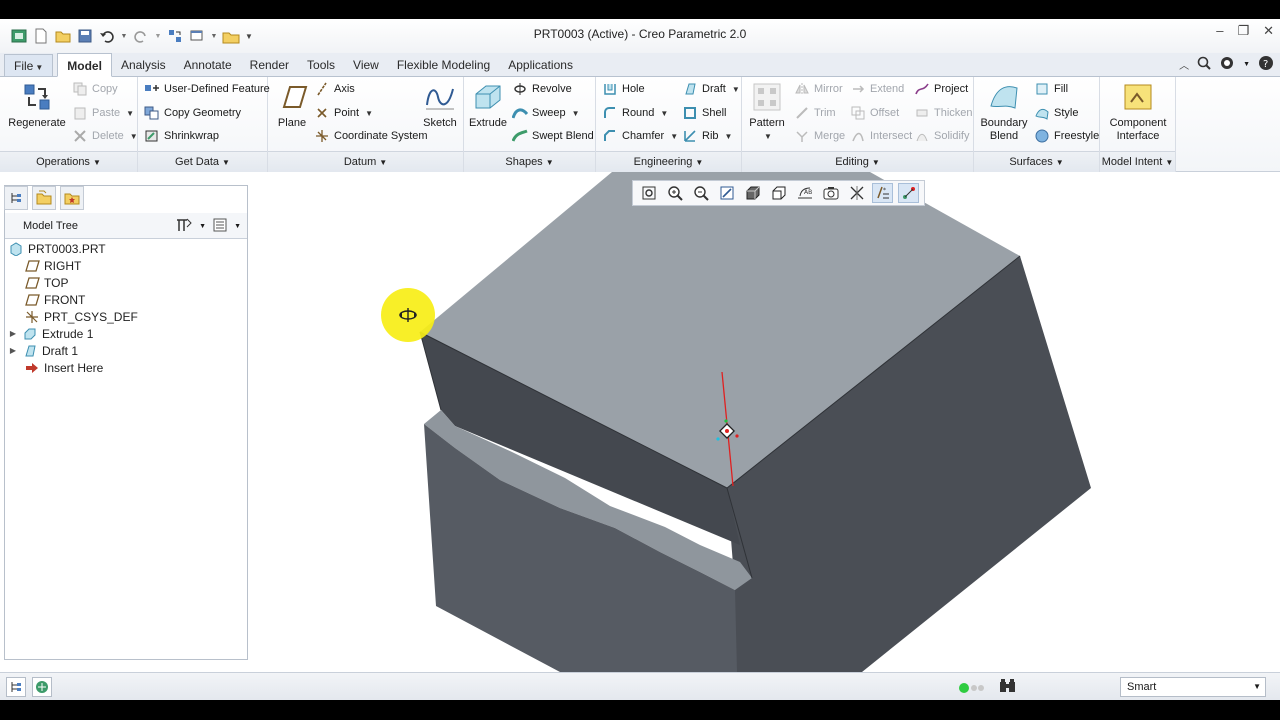 The image size is (1280, 720). Describe the element at coordinates (103, 113) in the screenshot. I see `paste-button: Paste ▼` at that location.